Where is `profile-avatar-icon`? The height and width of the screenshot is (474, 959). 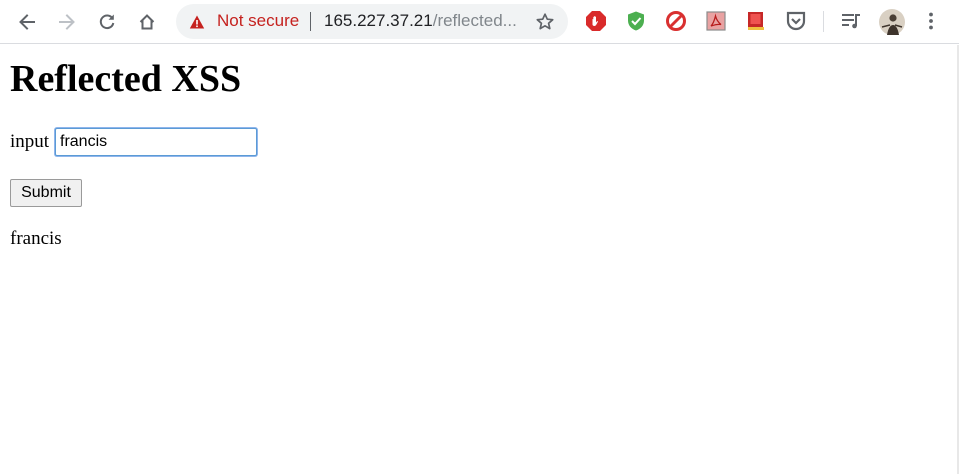 profile-avatar-icon is located at coordinates (892, 22).